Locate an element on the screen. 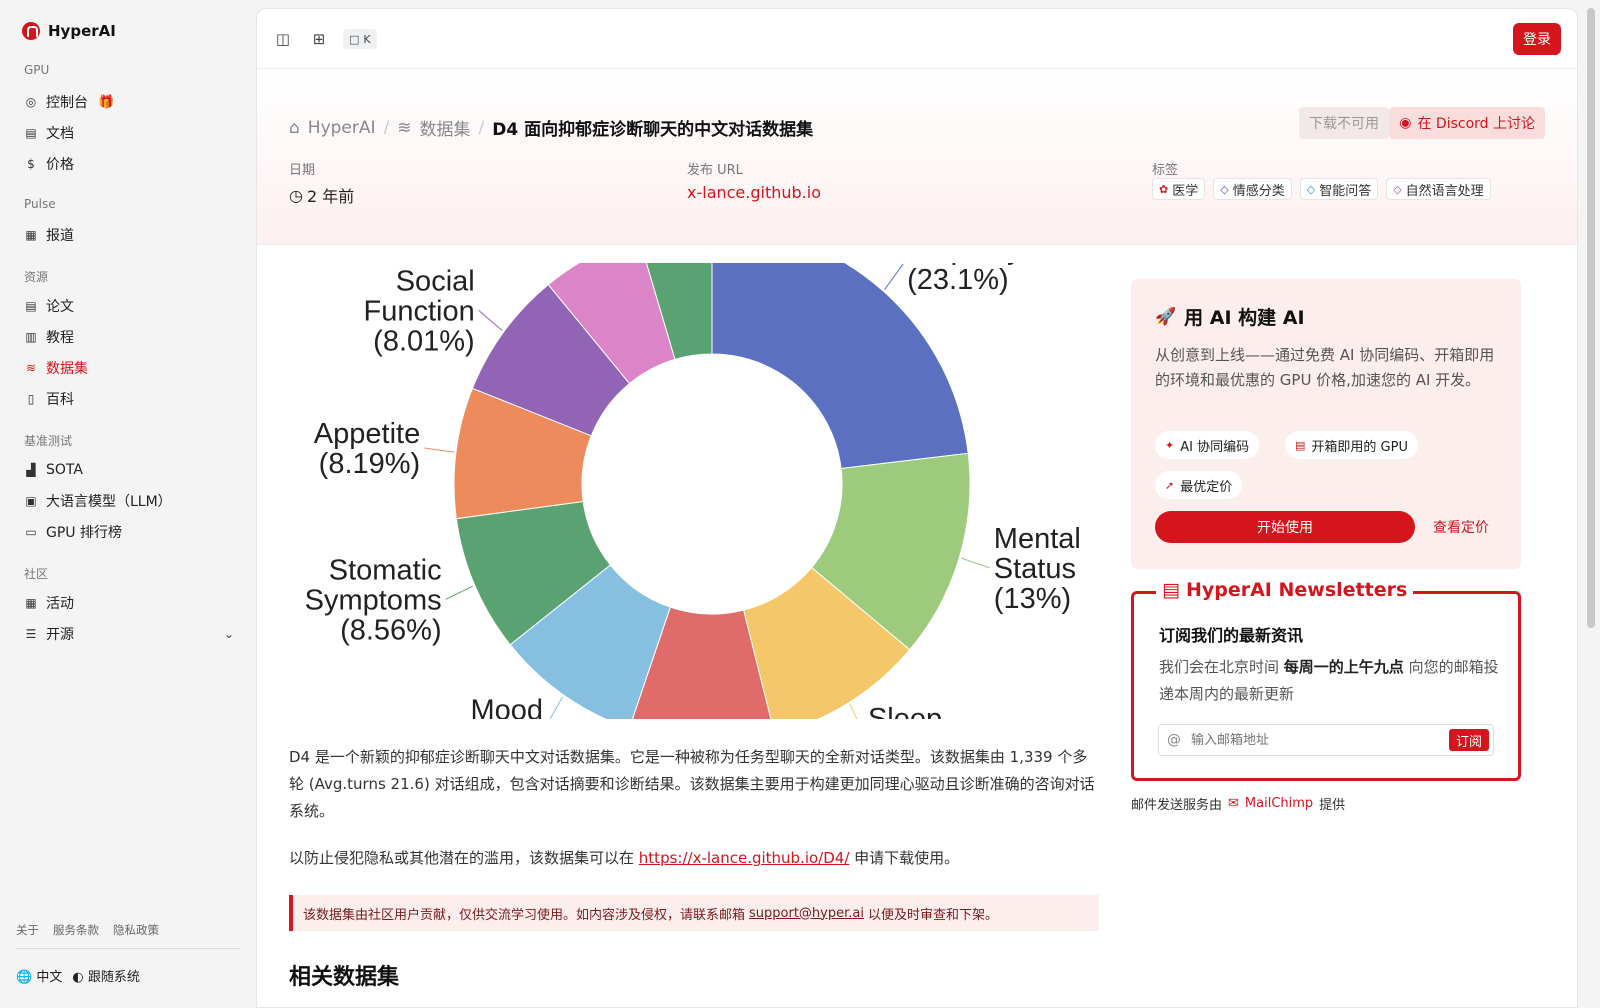 This screenshot has height=1008, width=1600. page-title: D4 面向抑郁症诊断聊天的中文对话数据集 is located at coordinates (653, 130).